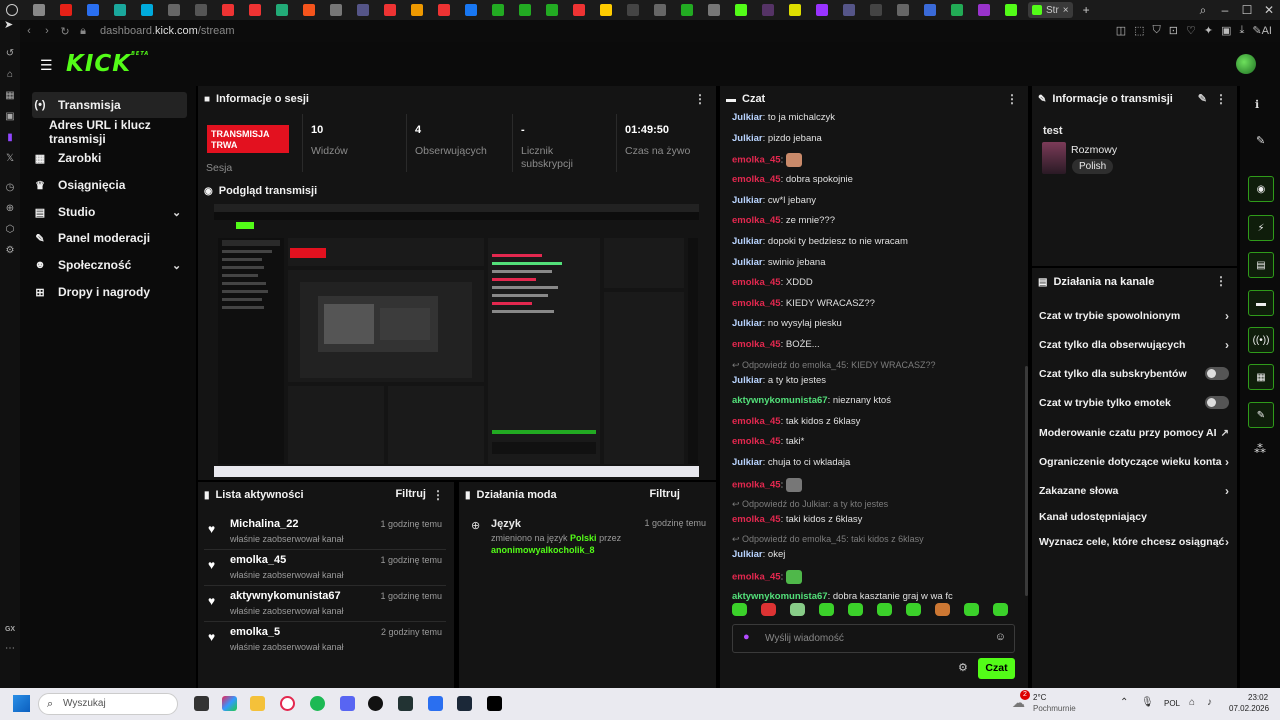 This screenshot has width=1280, height=720. I want to click on kick-logo: KICKBETA, so click(107, 64).